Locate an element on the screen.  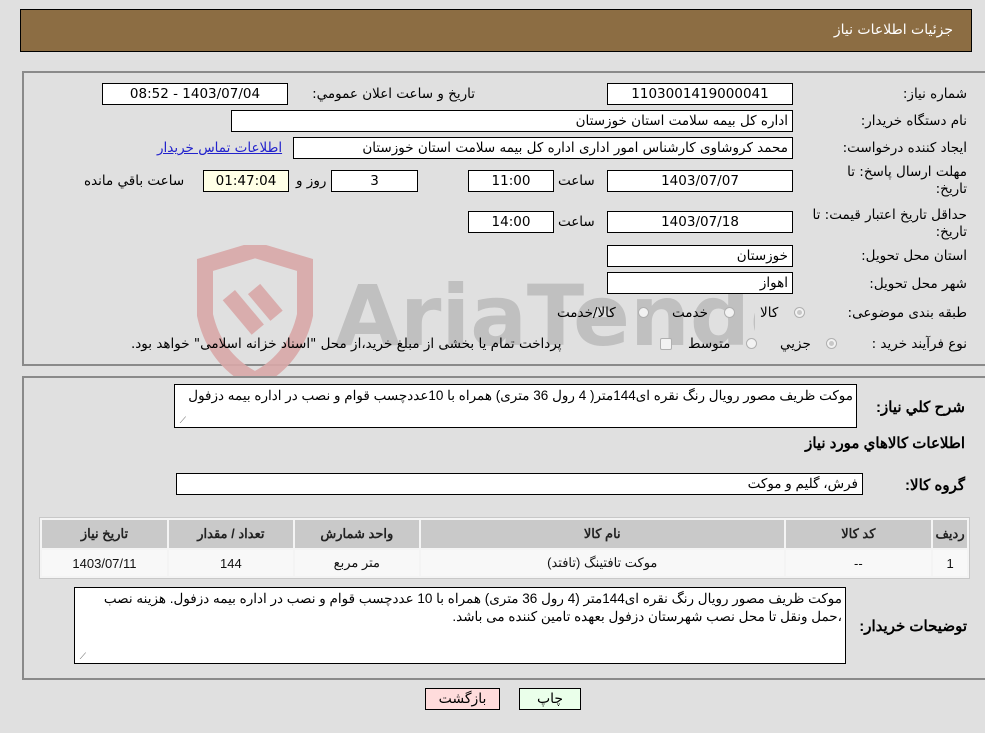
announce-datetime-label: تاریخ و ساعت اعلان عمومي: is located at coordinates (393, 94).